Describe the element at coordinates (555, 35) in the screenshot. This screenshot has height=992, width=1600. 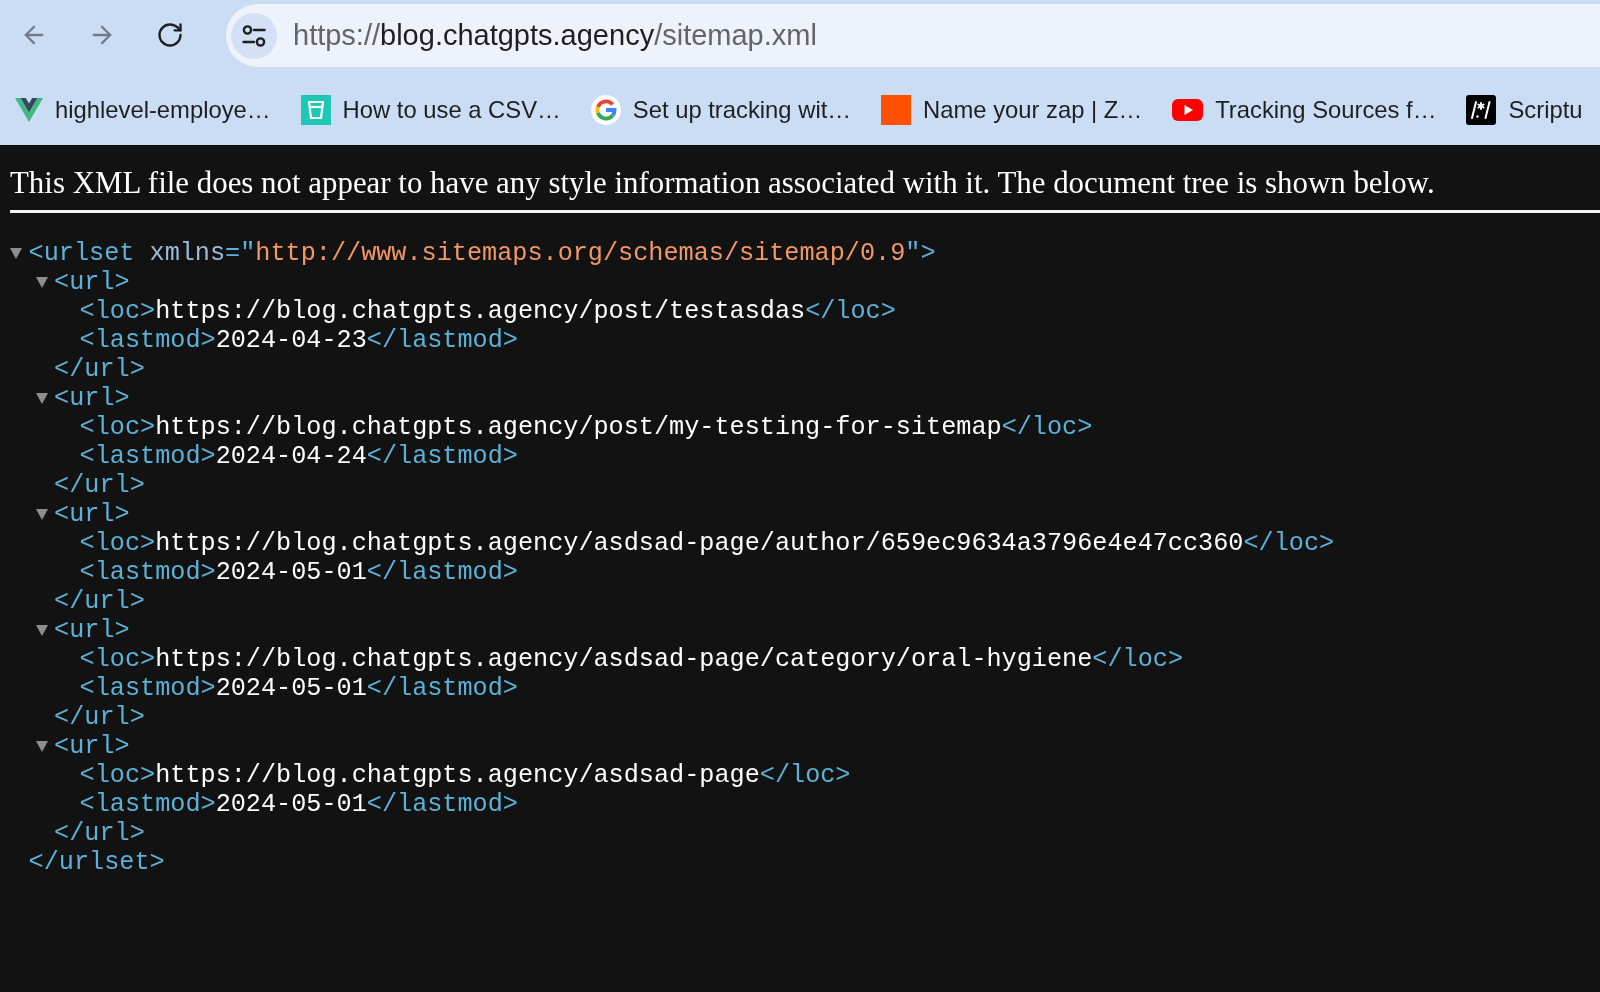
I see `url-text: https://blog.chatgpts.agency/sitemap.xml` at that location.